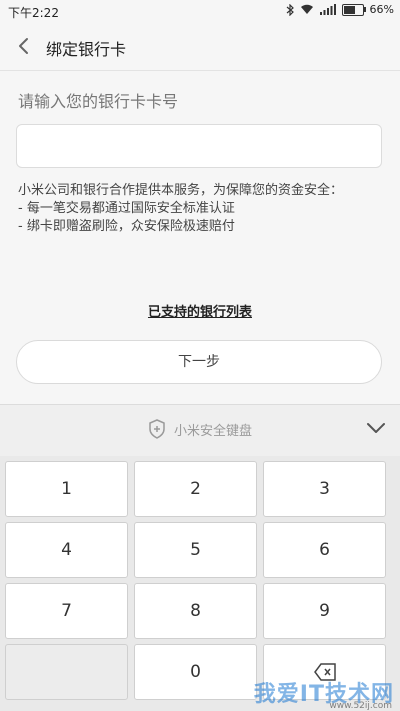 Image resolution: width=400 pixels, height=711 pixels. I want to click on key-5: 5, so click(195, 550).